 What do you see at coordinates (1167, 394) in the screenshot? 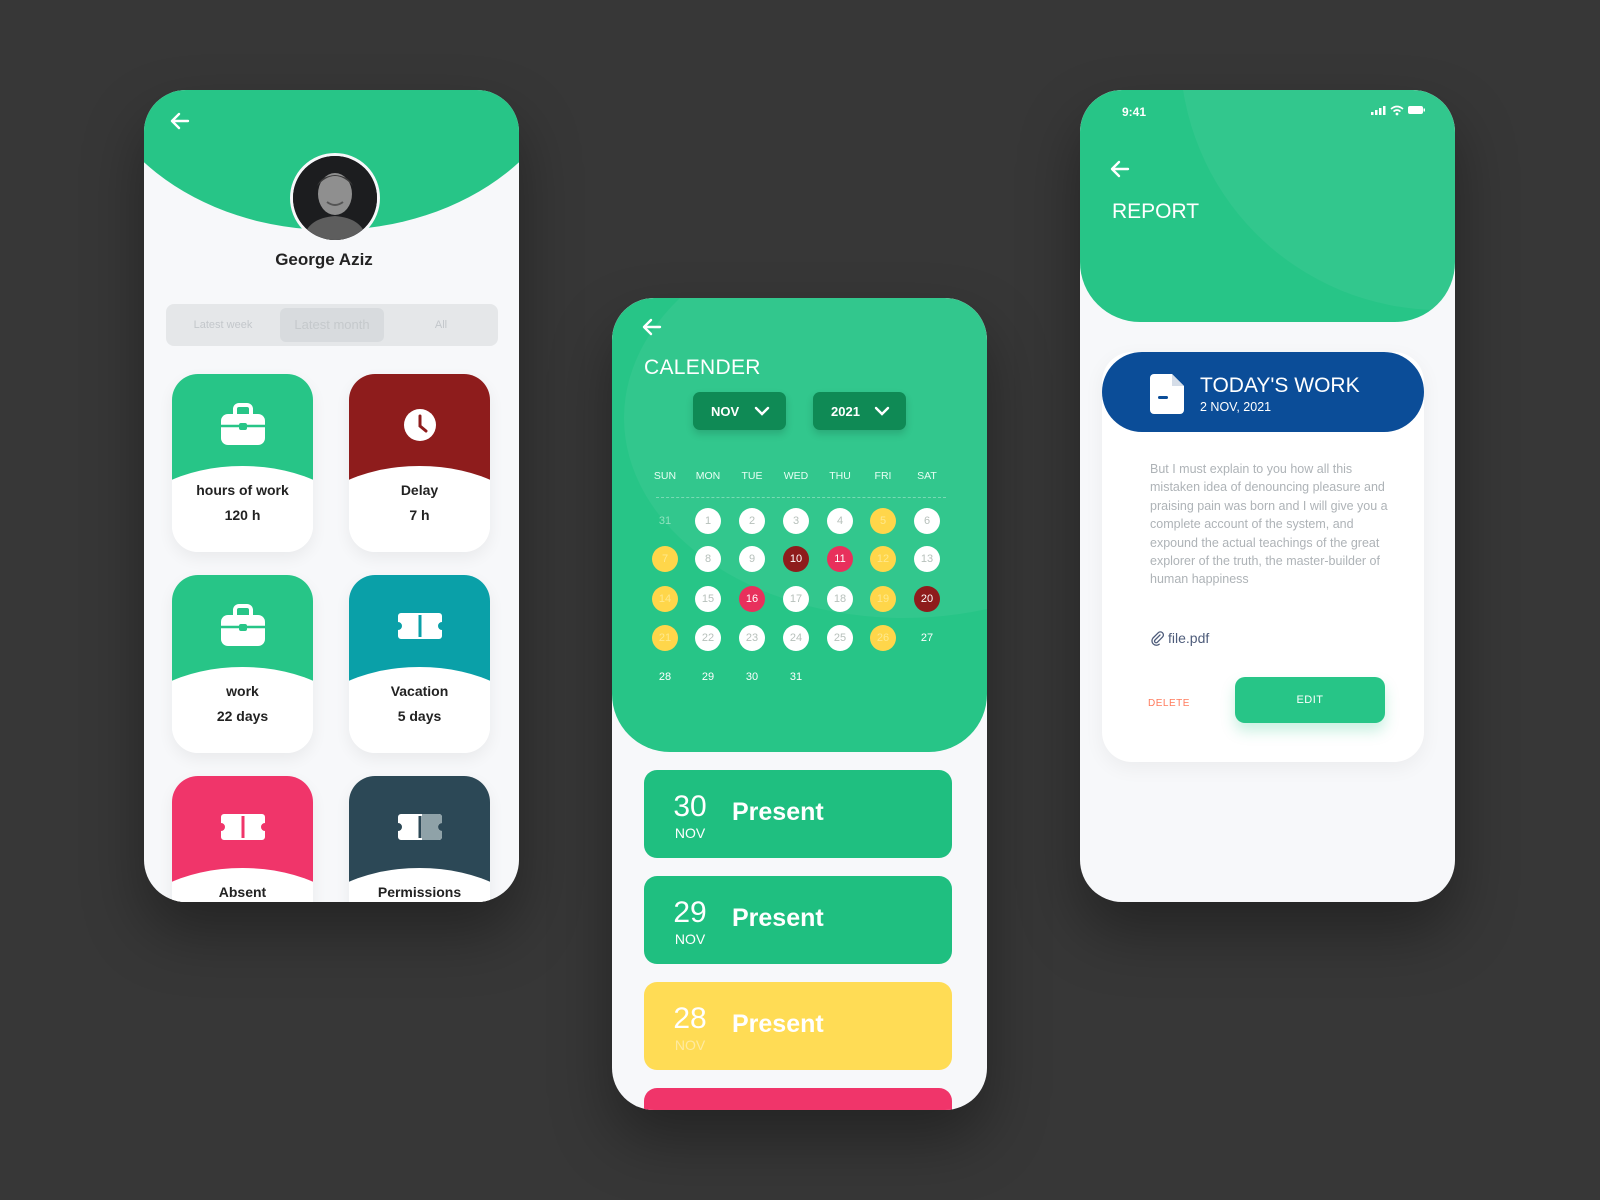
I see `document-icon` at bounding box center [1167, 394].